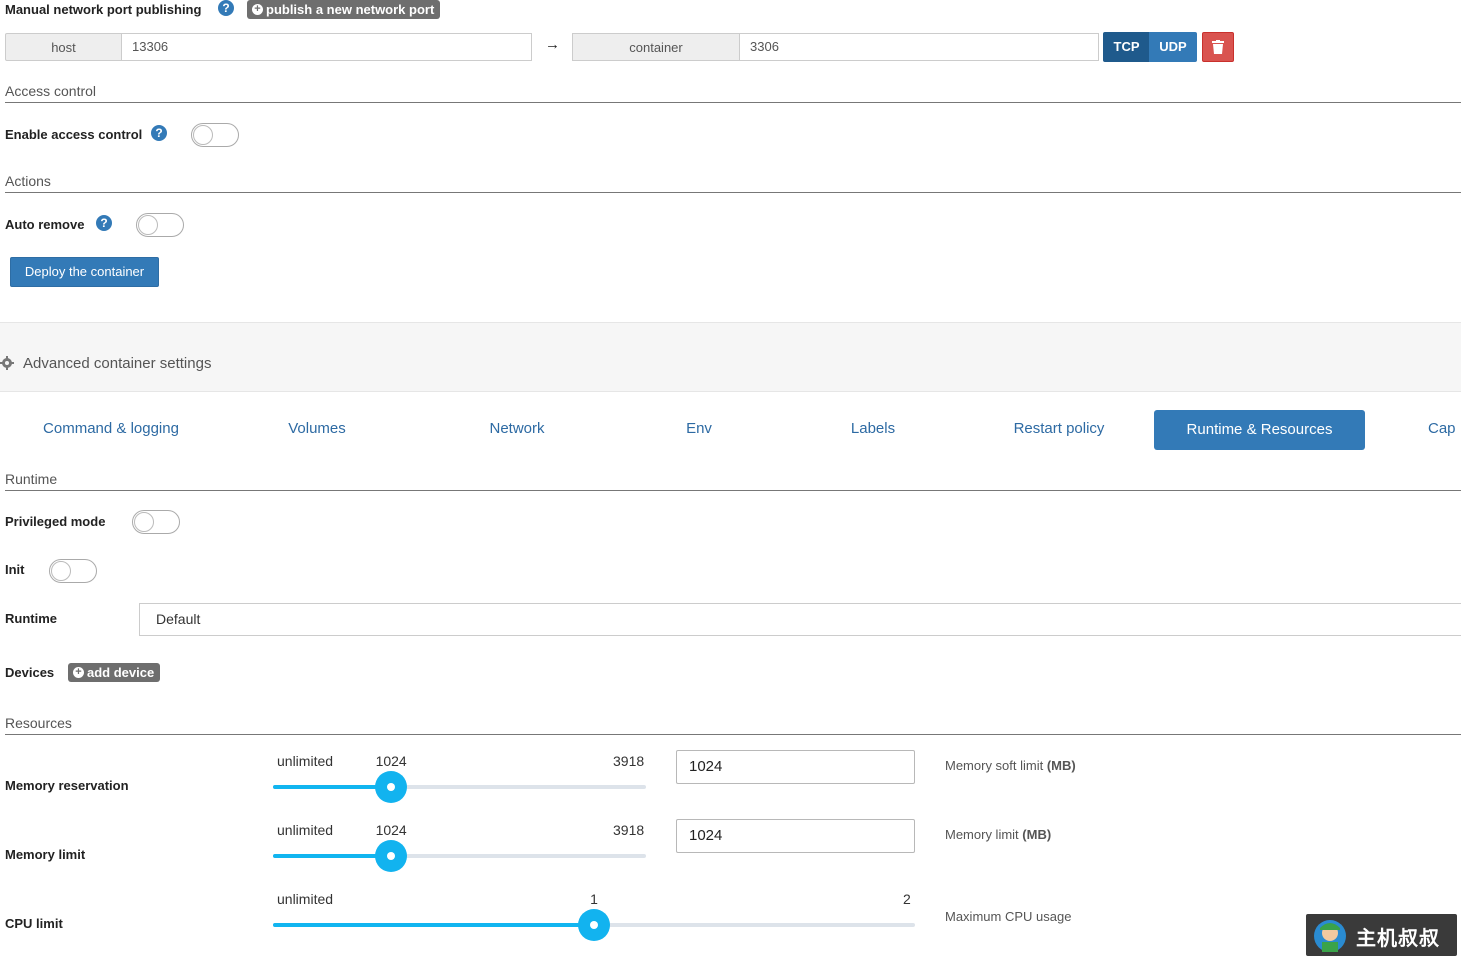 This screenshot has width=1461, height=956. What do you see at coordinates (996, 765) in the screenshot?
I see `hint-text: Memory soft limit` at bounding box center [996, 765].